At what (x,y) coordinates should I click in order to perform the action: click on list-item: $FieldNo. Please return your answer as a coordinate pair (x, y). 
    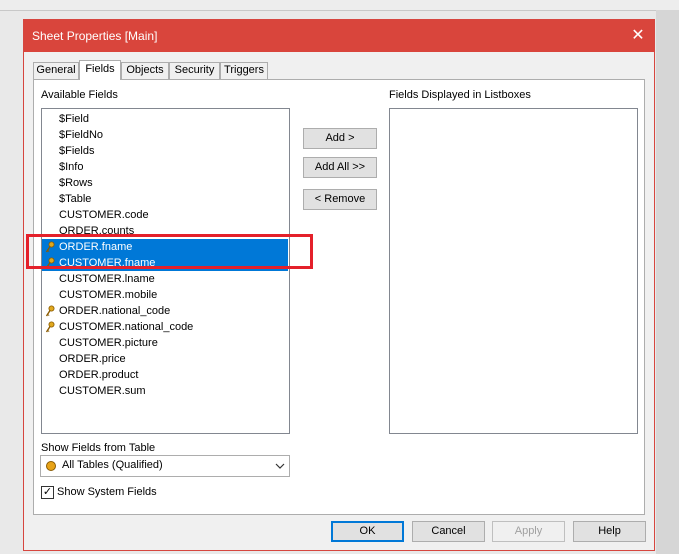
    Looking at the image, I should click on (165, 135).